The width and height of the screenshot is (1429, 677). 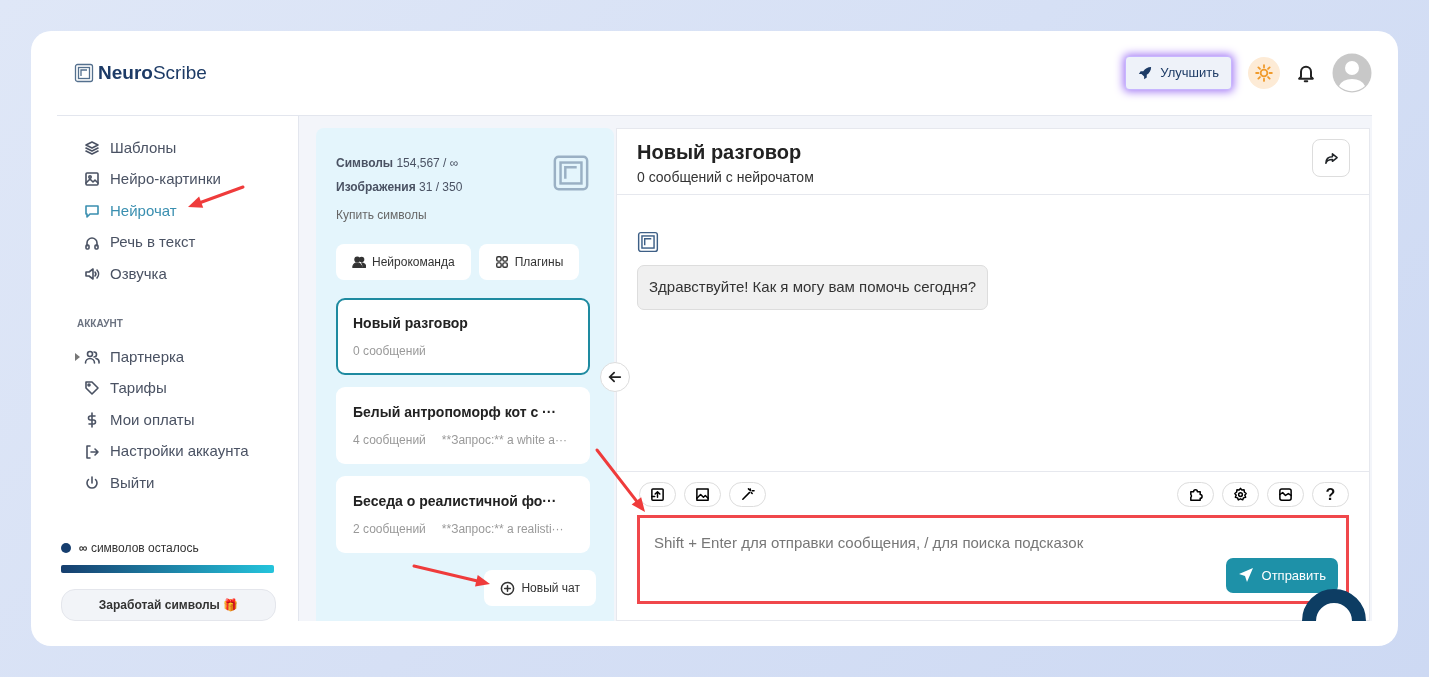 I want to click on sidebar-item: Тарифы, so click(x=177, y=388).